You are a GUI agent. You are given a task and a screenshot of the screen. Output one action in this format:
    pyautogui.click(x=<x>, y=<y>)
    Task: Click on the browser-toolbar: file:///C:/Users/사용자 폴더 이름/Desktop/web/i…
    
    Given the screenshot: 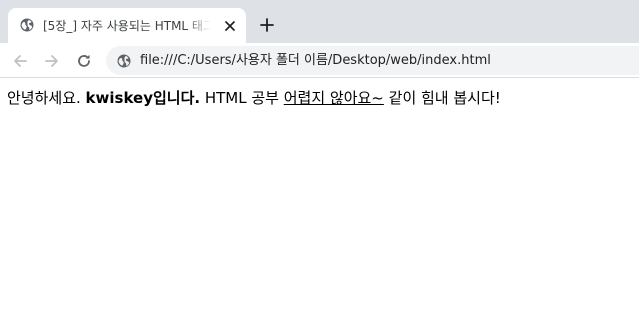 What is the action you would take?
    pyautogui.click(x=319, y=60)
    